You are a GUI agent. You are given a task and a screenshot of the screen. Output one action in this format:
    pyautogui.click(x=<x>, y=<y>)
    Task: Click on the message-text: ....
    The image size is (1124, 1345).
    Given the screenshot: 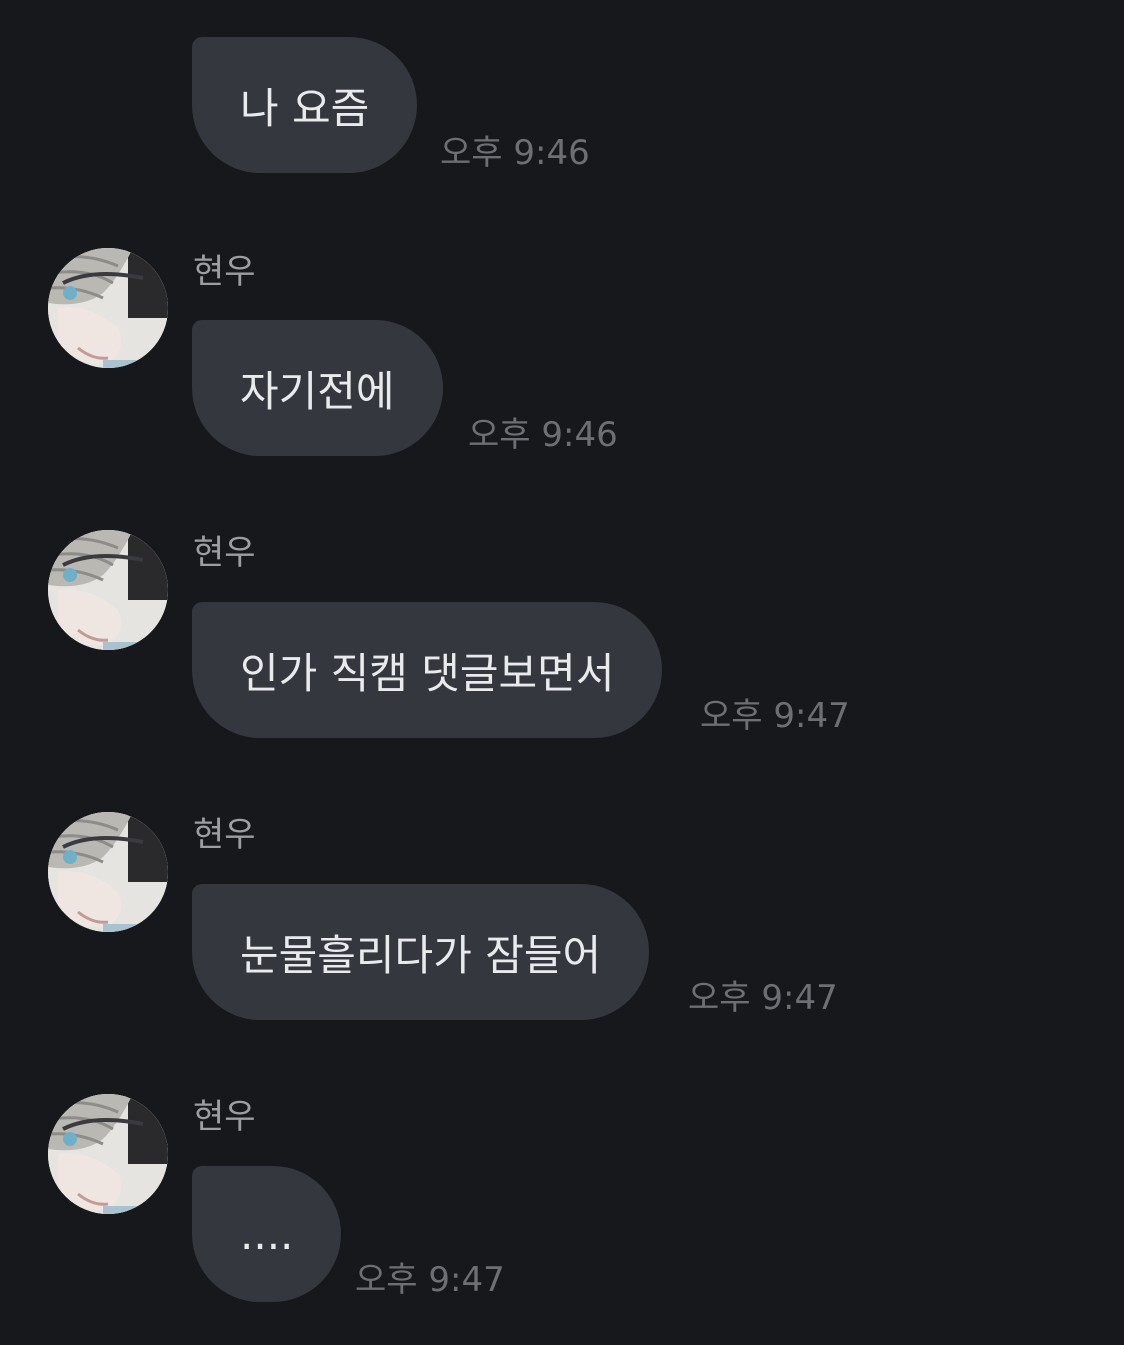 What is the action you would take?
    pyautogui.click(x=267, y=1234)
    